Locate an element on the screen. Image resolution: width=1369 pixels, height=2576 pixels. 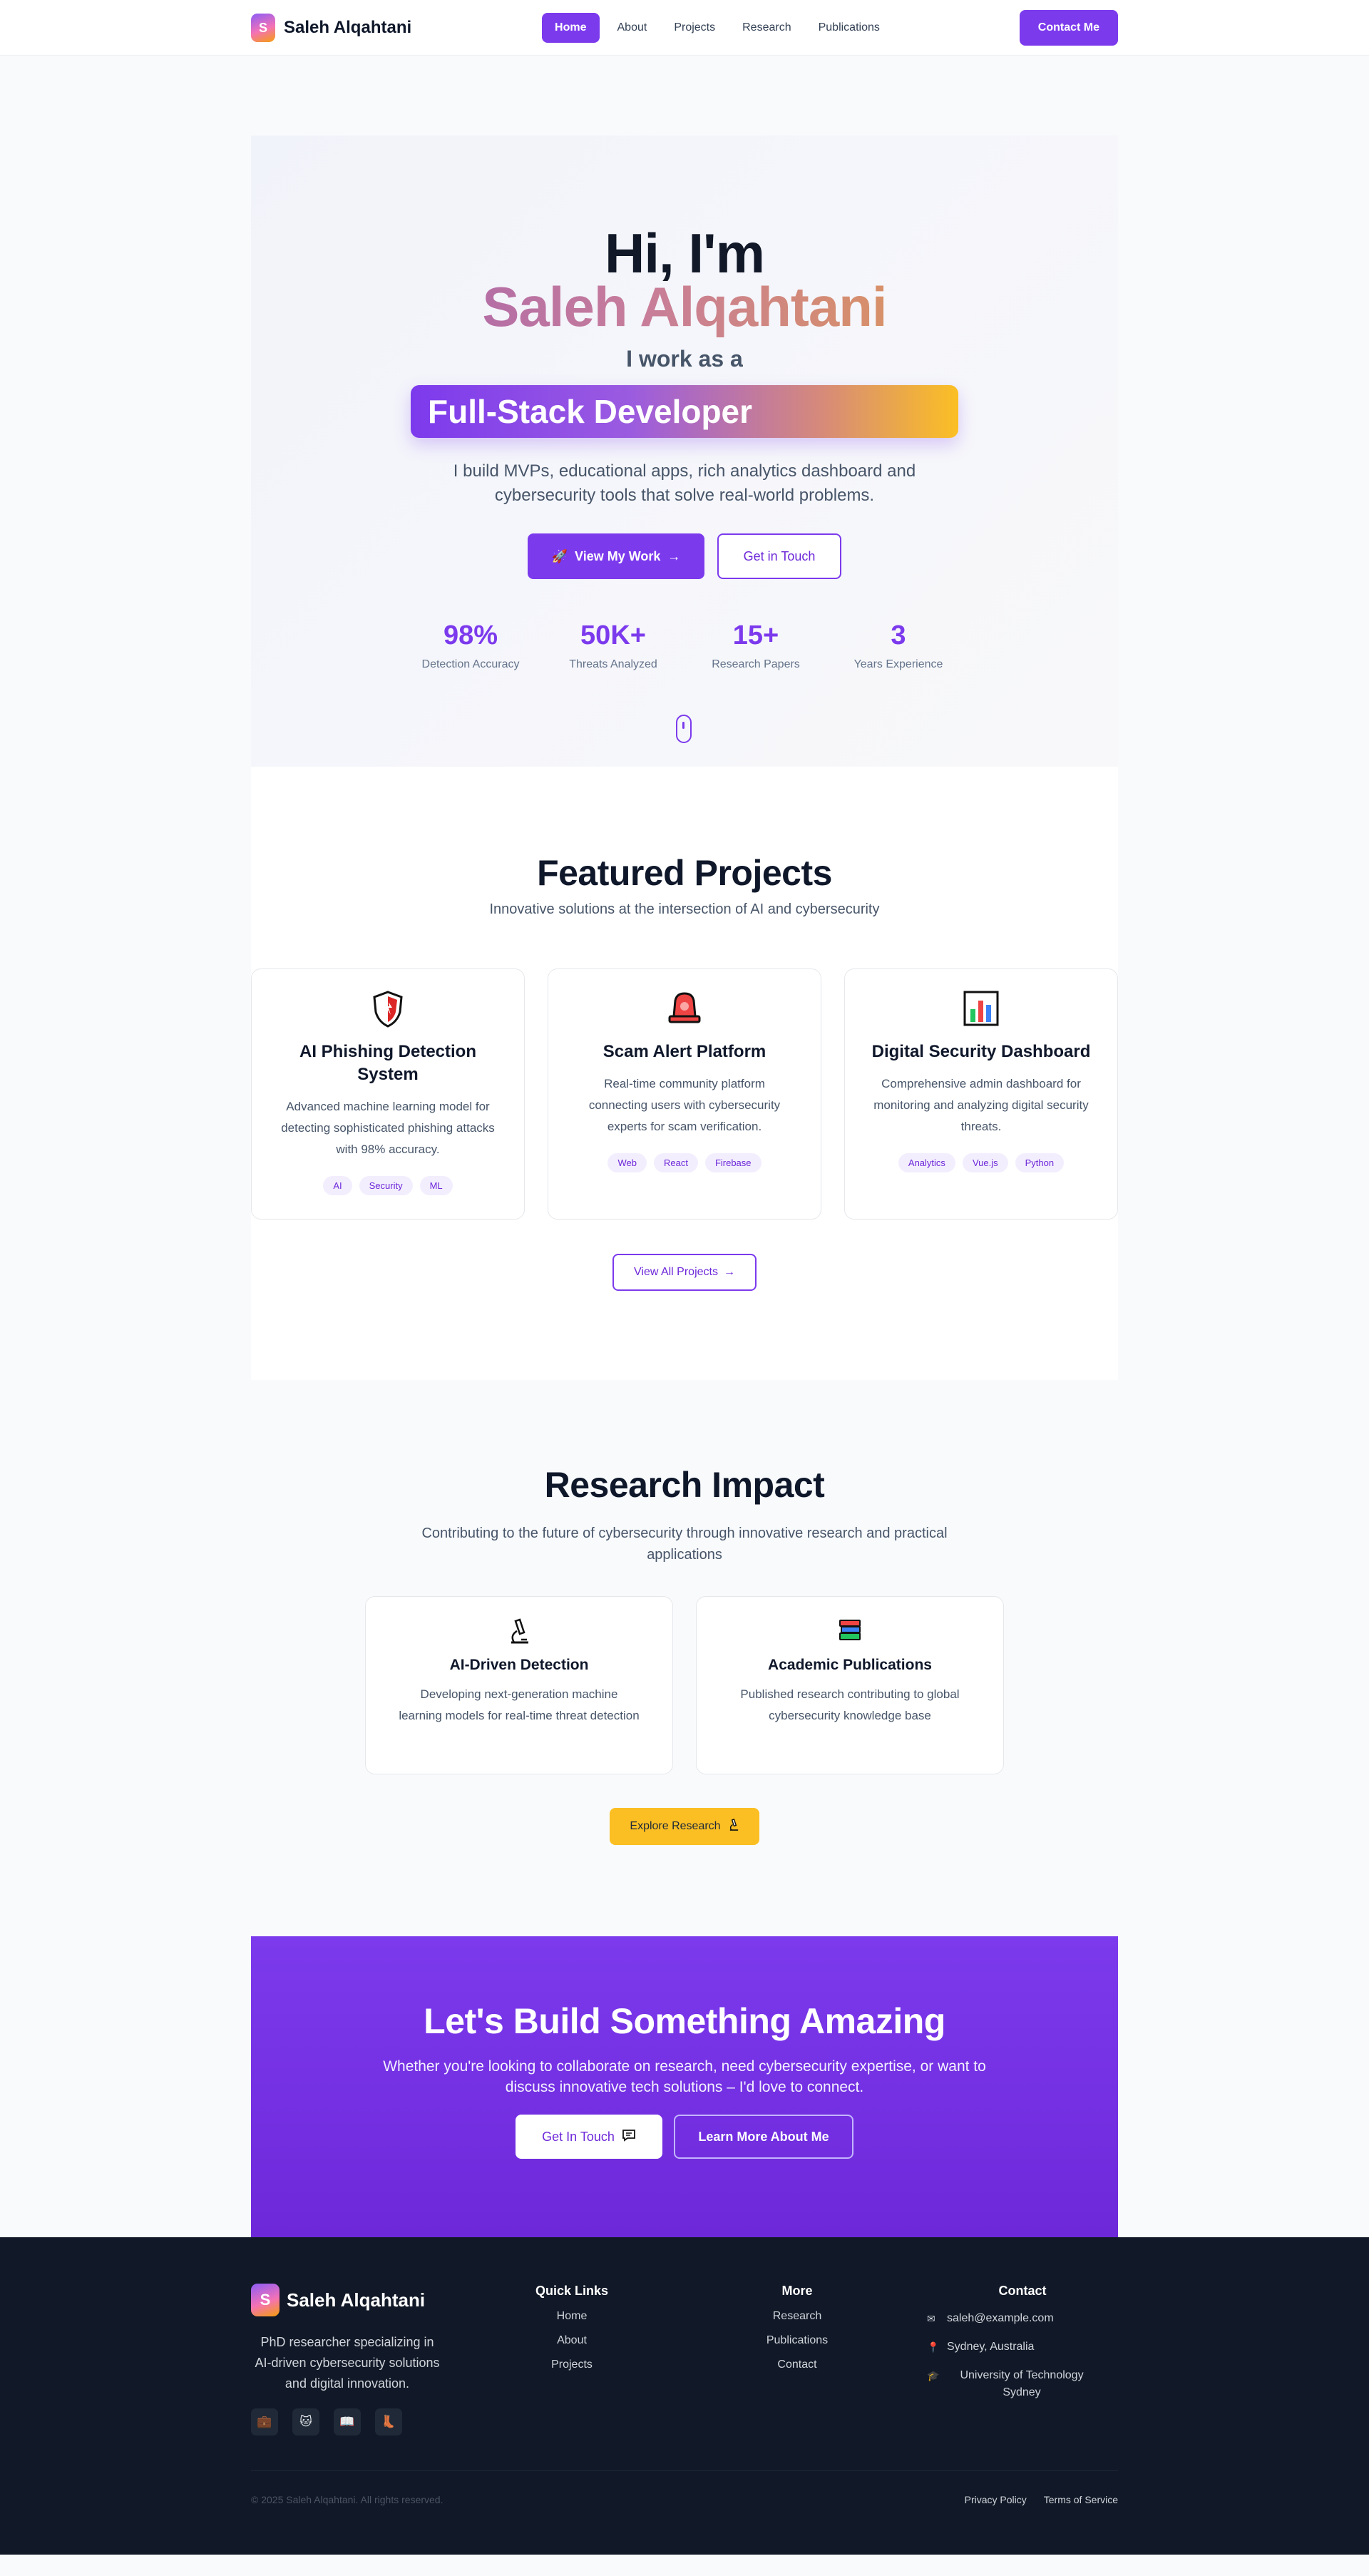
footer-link-contact: Contact is located at coordinates (797, 2365).